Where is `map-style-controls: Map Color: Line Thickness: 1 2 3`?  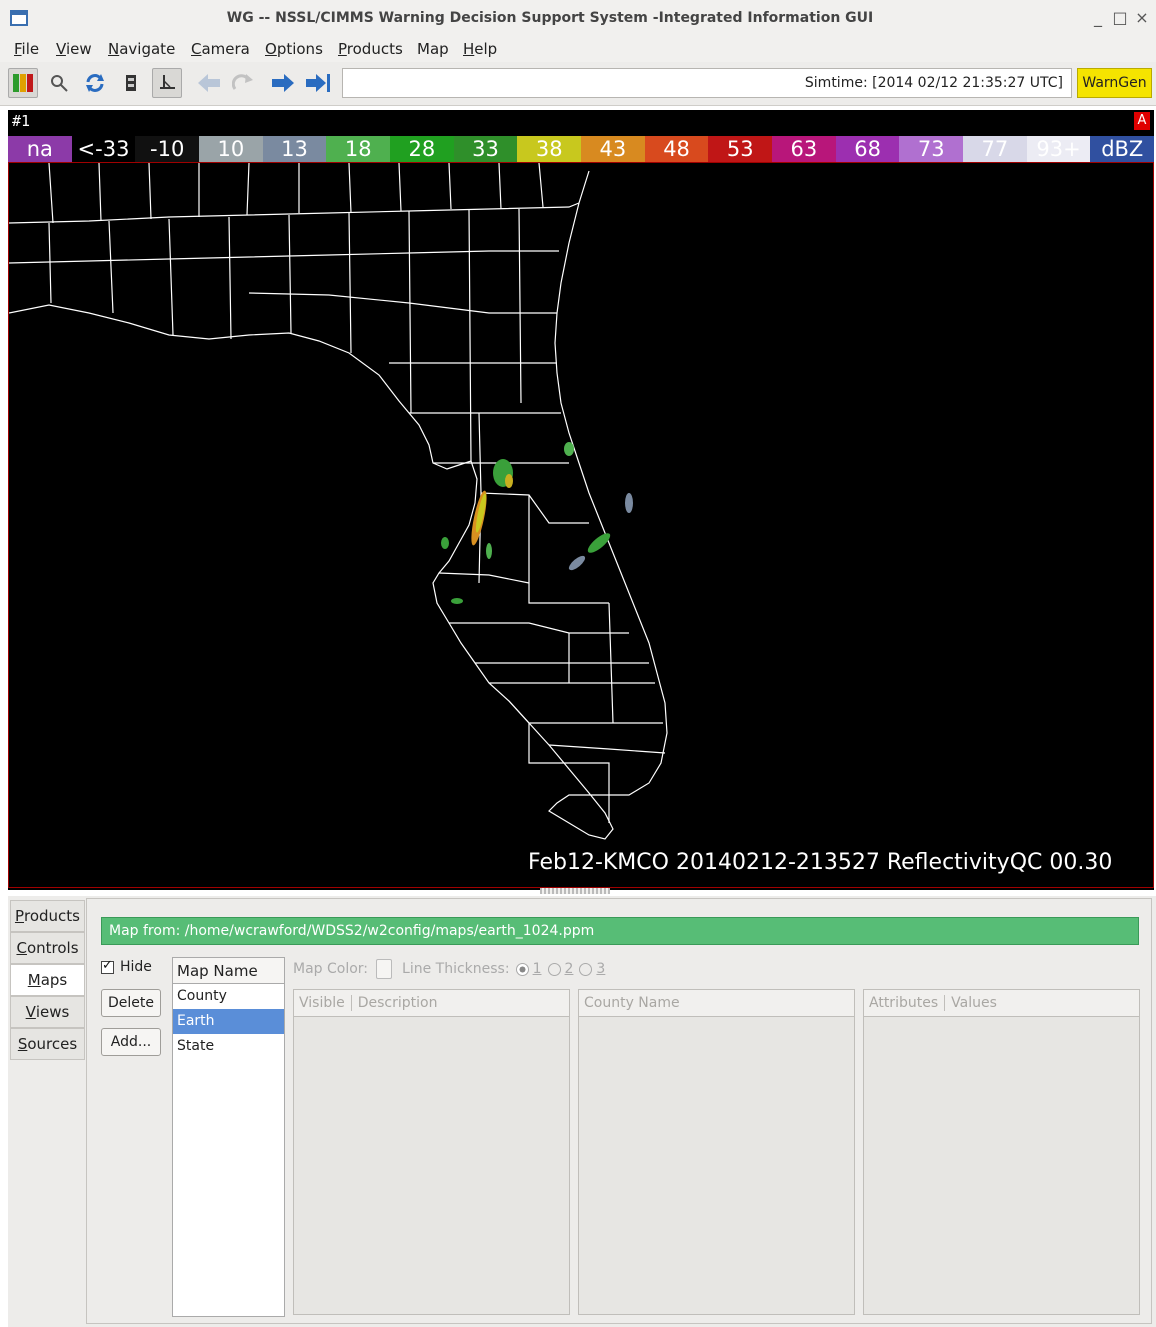
map-style-controls: Map Color: Line Thickness: 1 2 3 is located at coordinates (449, 969).